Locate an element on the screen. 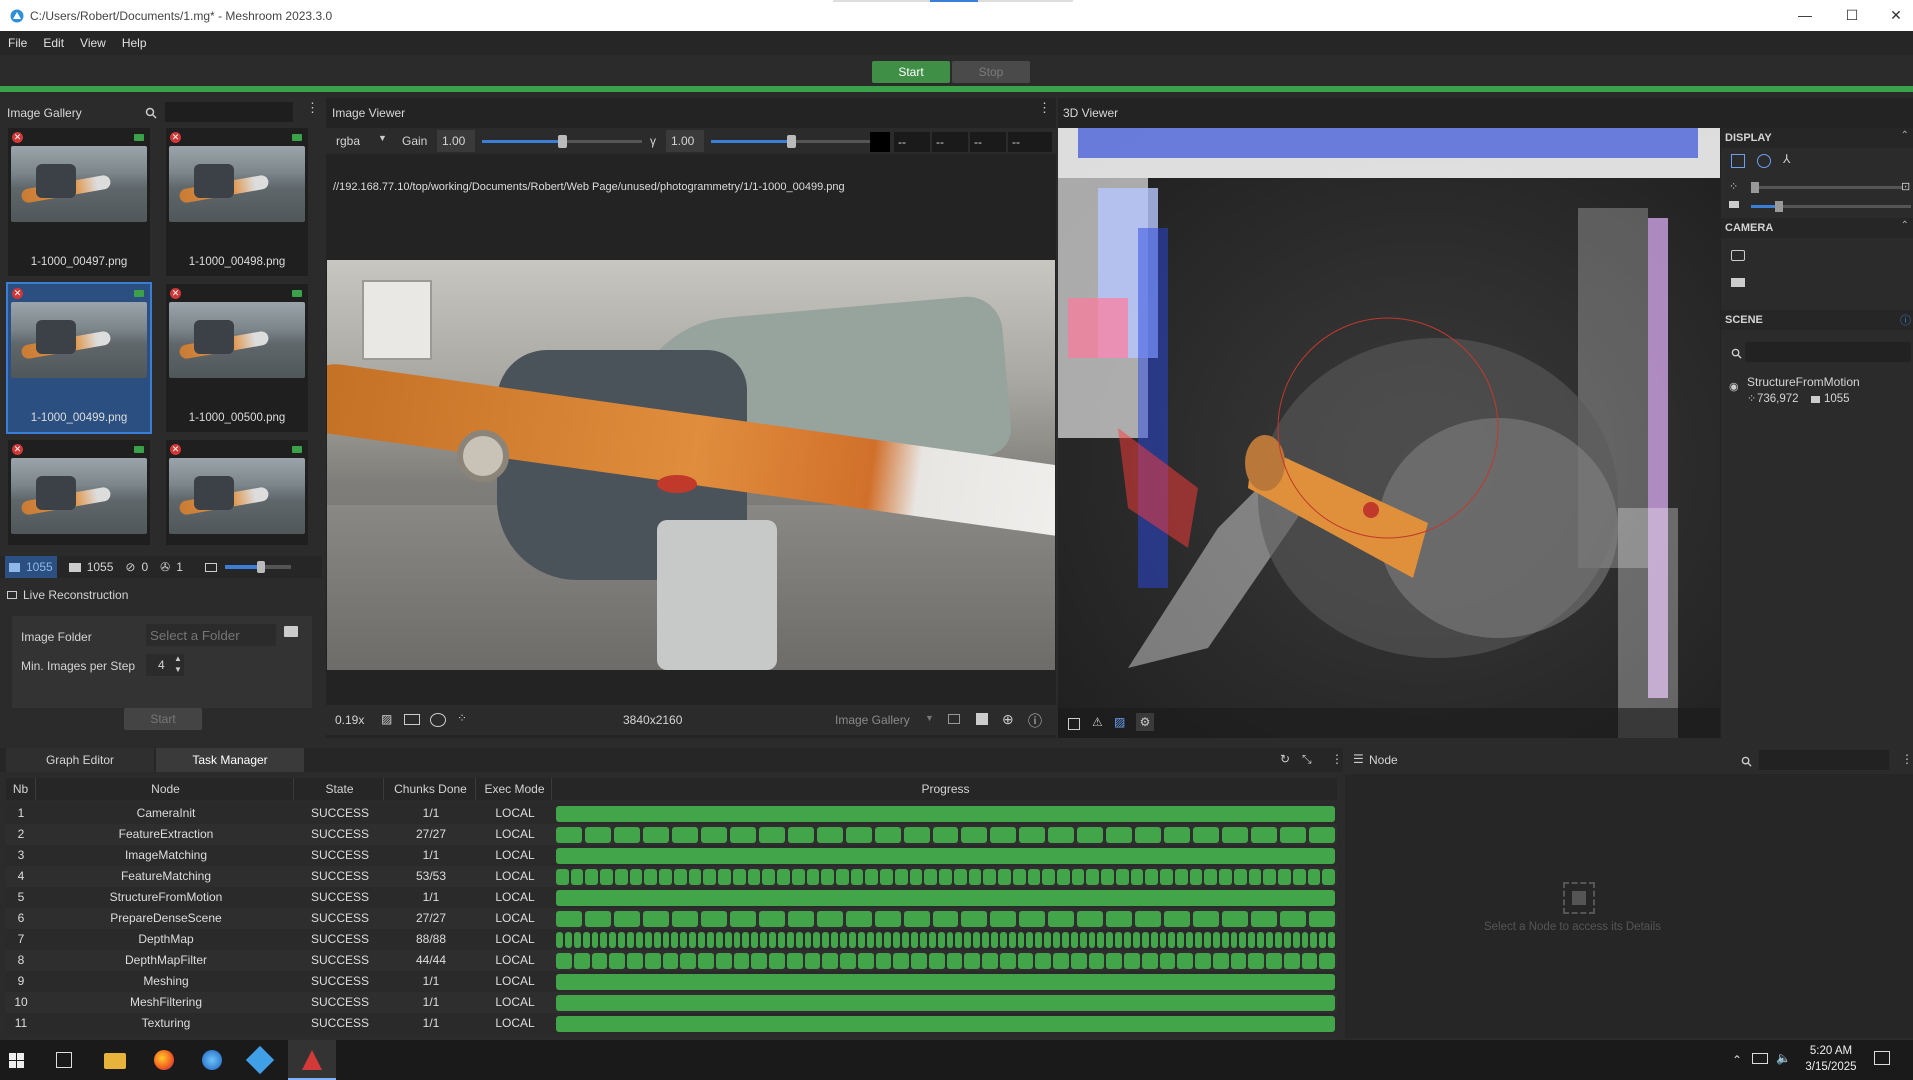  stop-button: Stop is located at coordinates (991, 72).